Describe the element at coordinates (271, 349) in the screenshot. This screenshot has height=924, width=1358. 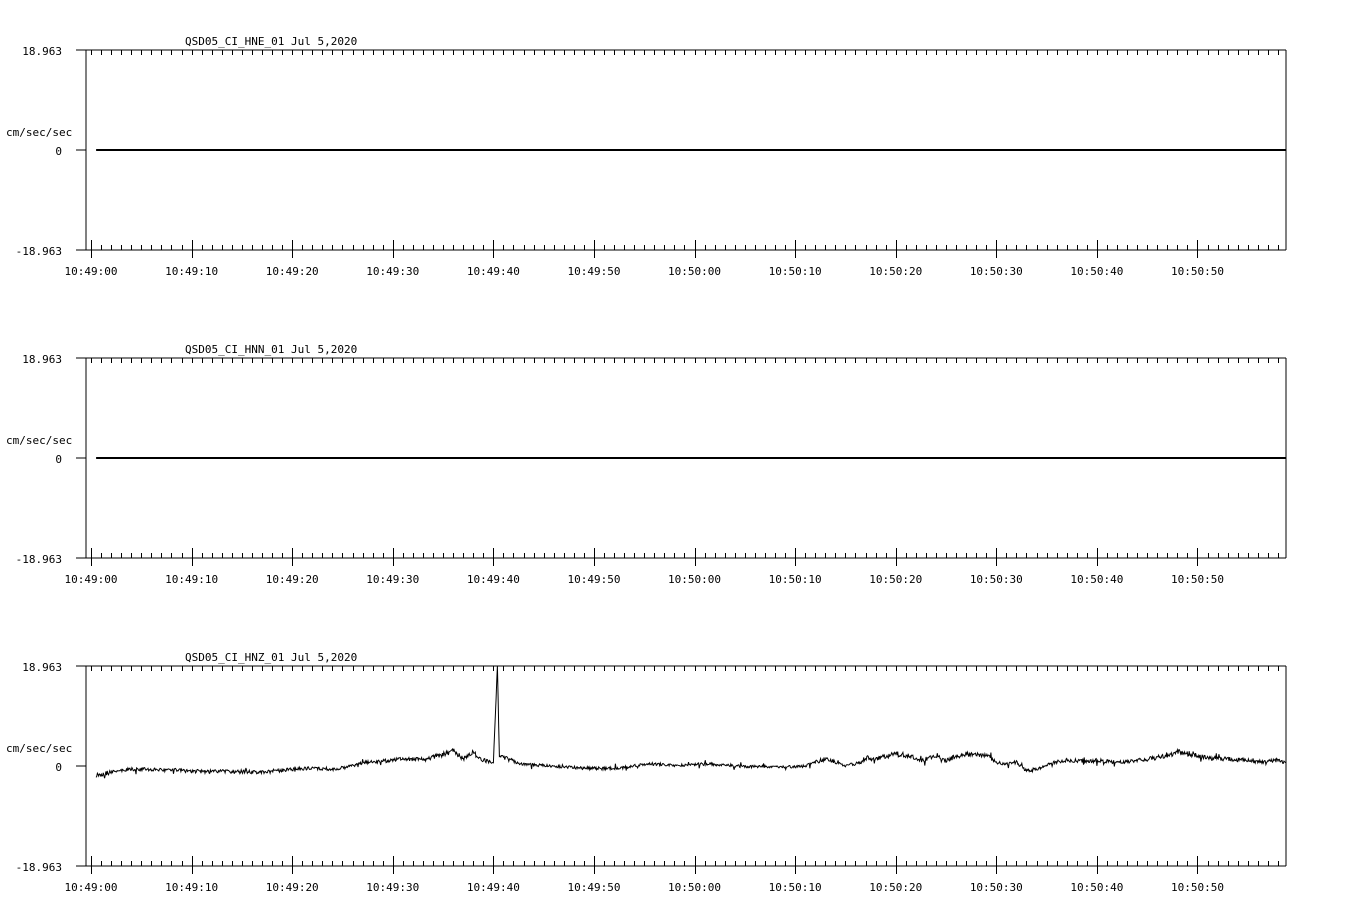
I see `panel-title: QSD05_CI_HNN_01 Jul 5,2020` at that location.